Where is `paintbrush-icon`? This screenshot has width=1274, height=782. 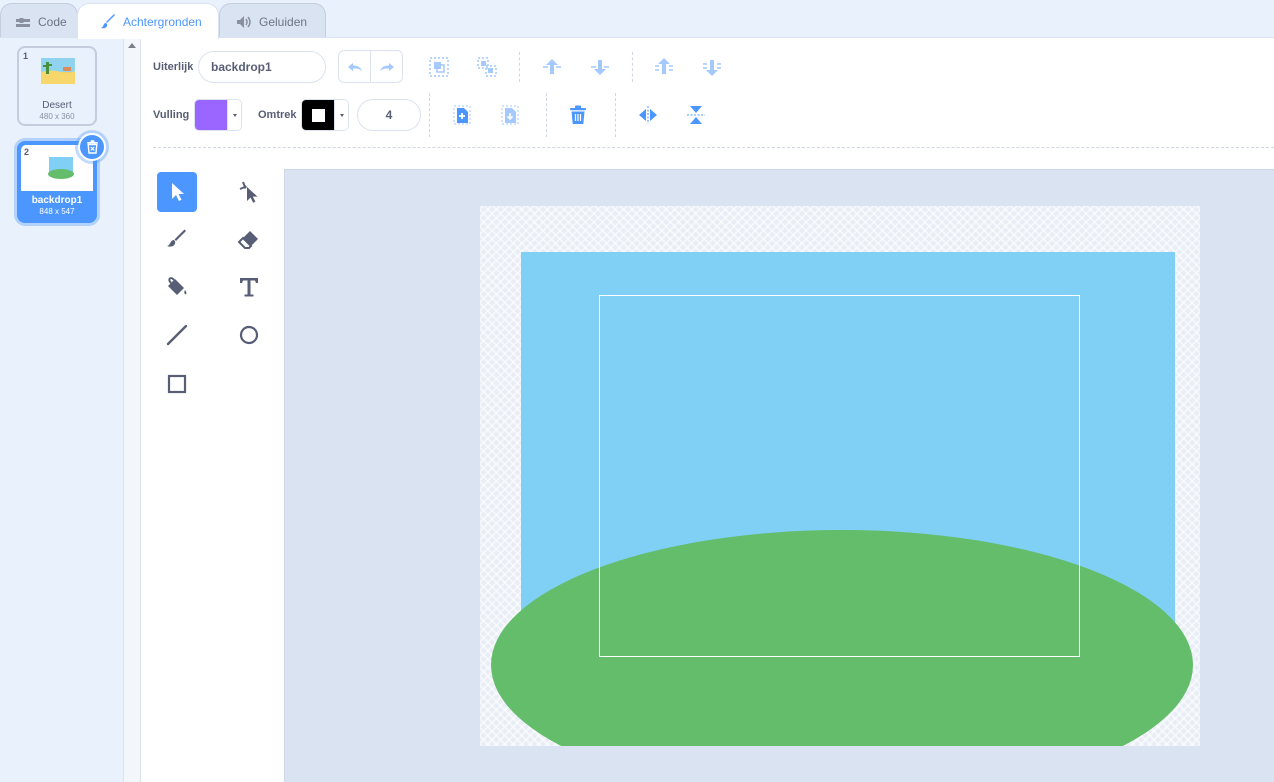
paintbrush-icon is located at coordinates (108, 20).